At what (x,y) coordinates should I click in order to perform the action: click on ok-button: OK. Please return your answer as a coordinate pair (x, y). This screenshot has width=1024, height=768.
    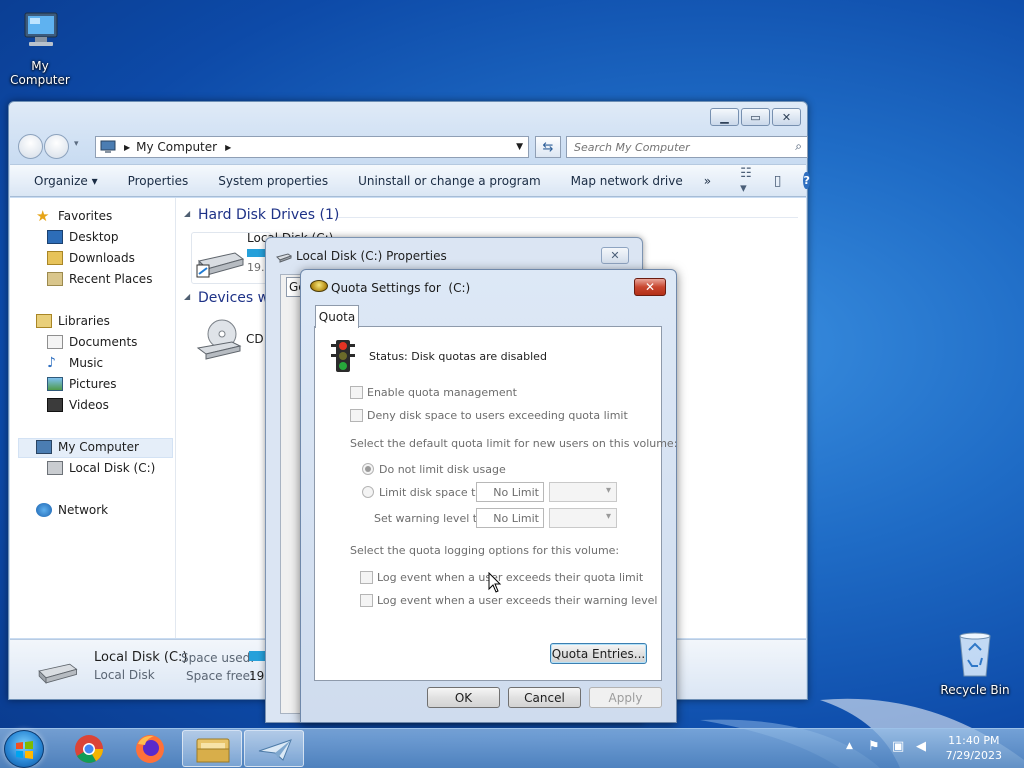
    Looking at the image, I should click on (463, 697).